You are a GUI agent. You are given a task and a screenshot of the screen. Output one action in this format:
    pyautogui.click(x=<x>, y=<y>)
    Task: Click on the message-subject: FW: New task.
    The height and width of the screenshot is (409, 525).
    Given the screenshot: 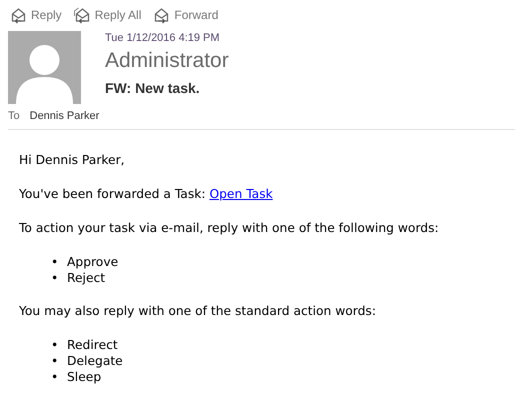 What is the action you would take?
    pyautogui.click(x=152, y=88)
    